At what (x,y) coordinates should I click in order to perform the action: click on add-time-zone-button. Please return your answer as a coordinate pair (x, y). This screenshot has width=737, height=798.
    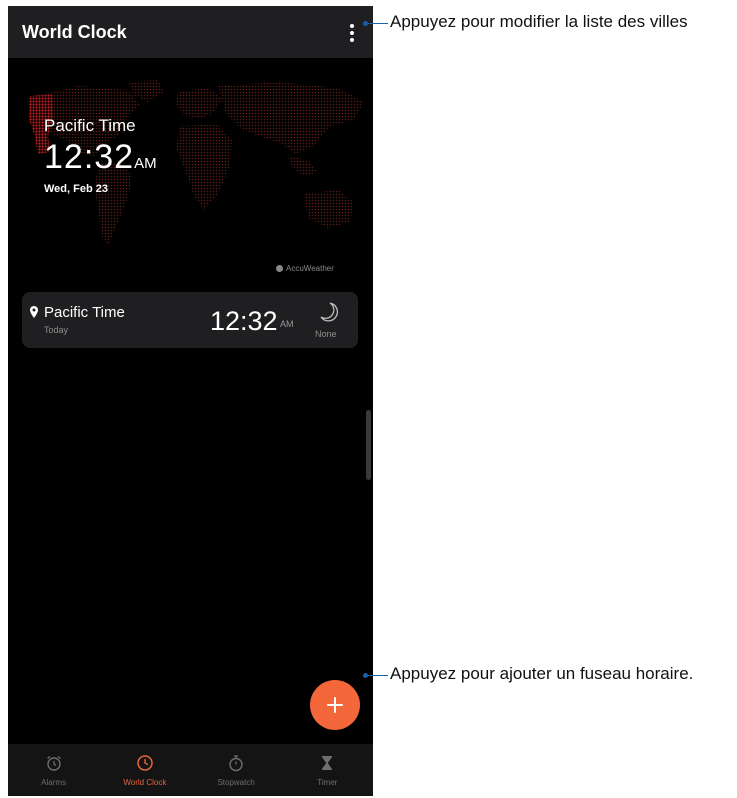
    Looking at the image, I should click on (335, 705).